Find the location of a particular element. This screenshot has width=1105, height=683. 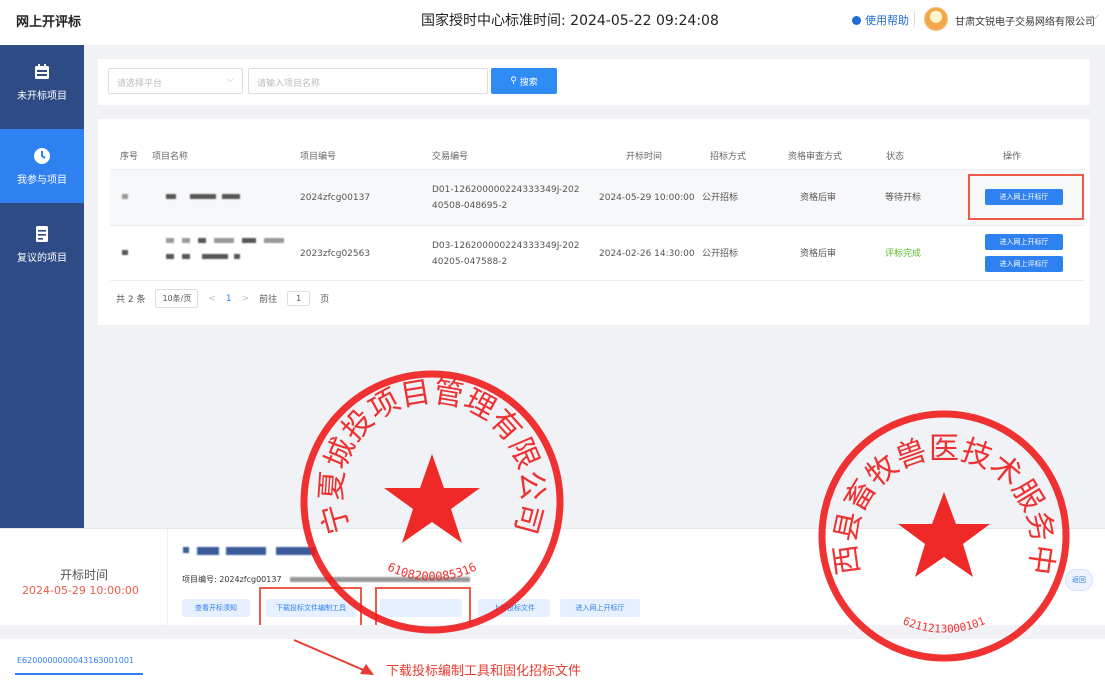

project-number: 2024zfcg00137 is located at coordinates (335, 198).